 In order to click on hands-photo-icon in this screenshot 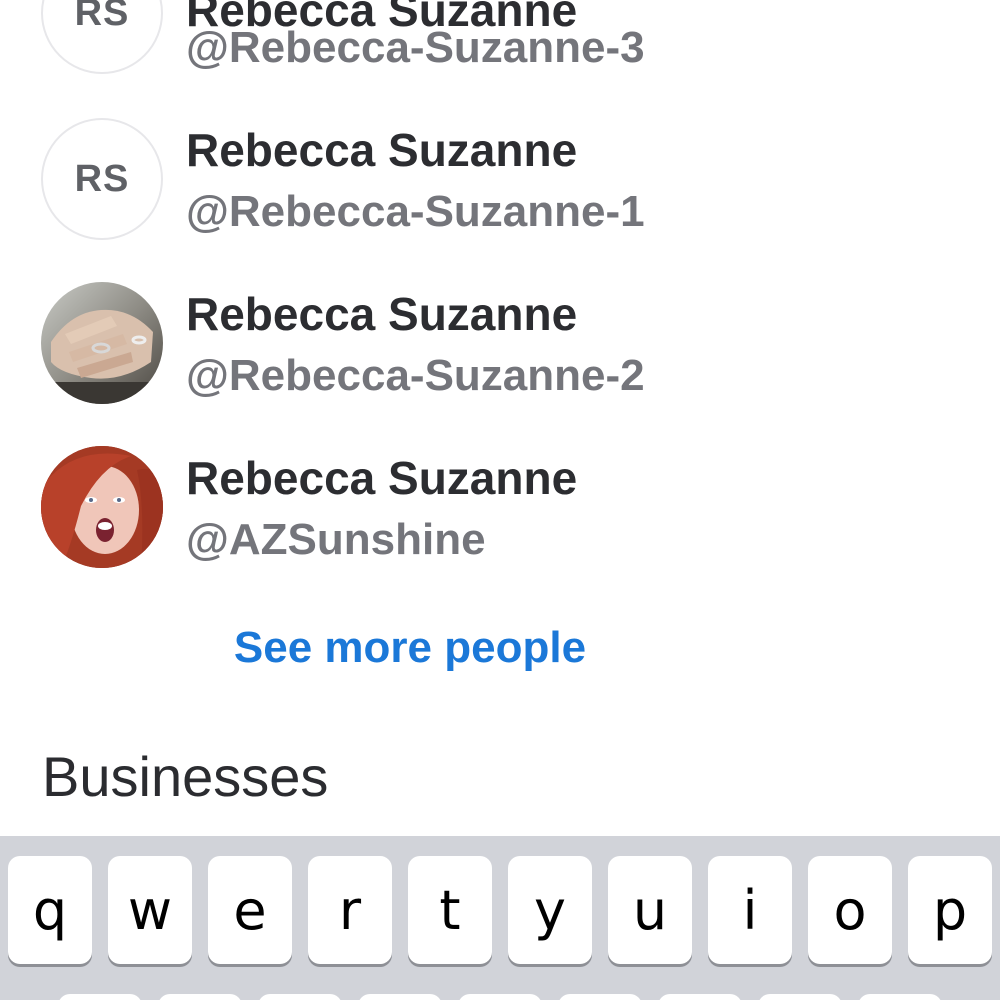, I will do `click(102, 343)`.